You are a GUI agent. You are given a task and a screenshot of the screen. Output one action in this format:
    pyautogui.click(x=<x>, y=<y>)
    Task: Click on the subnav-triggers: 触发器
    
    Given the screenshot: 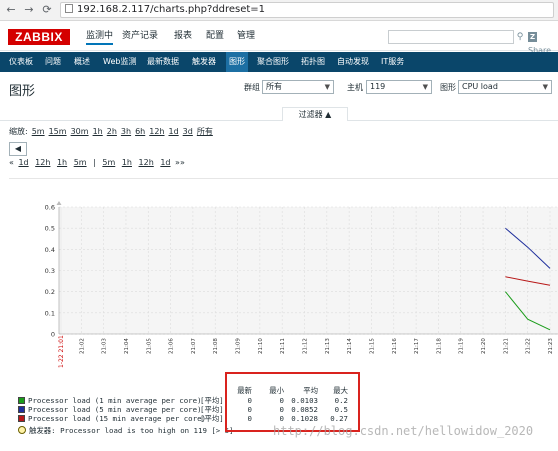 What is the action you would take?
    pyautogui.click(x=204, y=62)
    